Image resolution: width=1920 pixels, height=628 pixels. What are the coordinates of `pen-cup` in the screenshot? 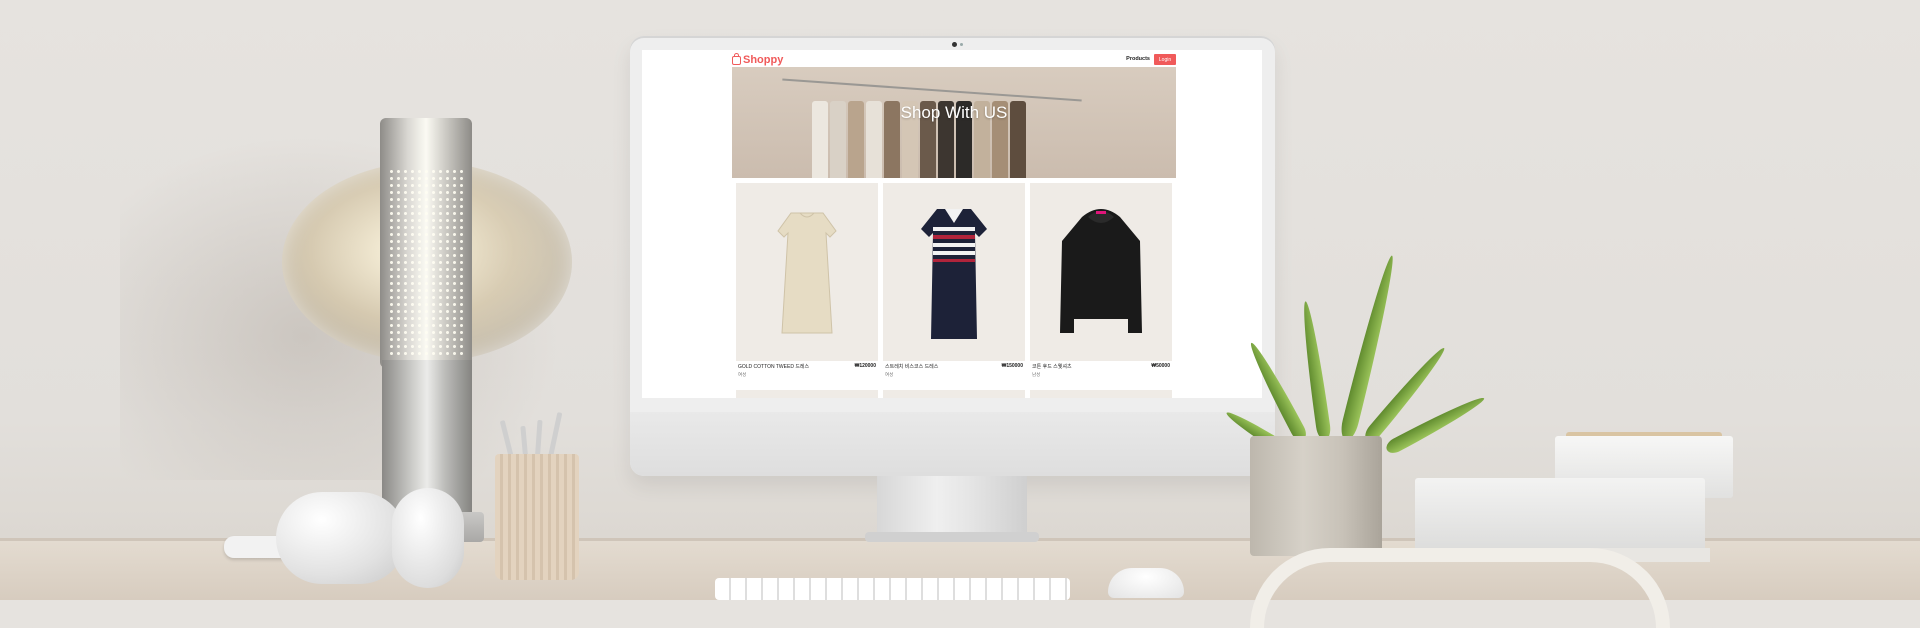 It's located at (537, 517).